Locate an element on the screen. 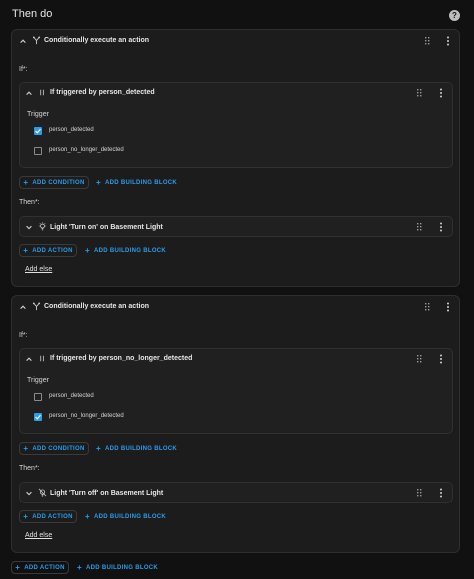  lightbulb-off-icon is located at coordinates (42, 492).